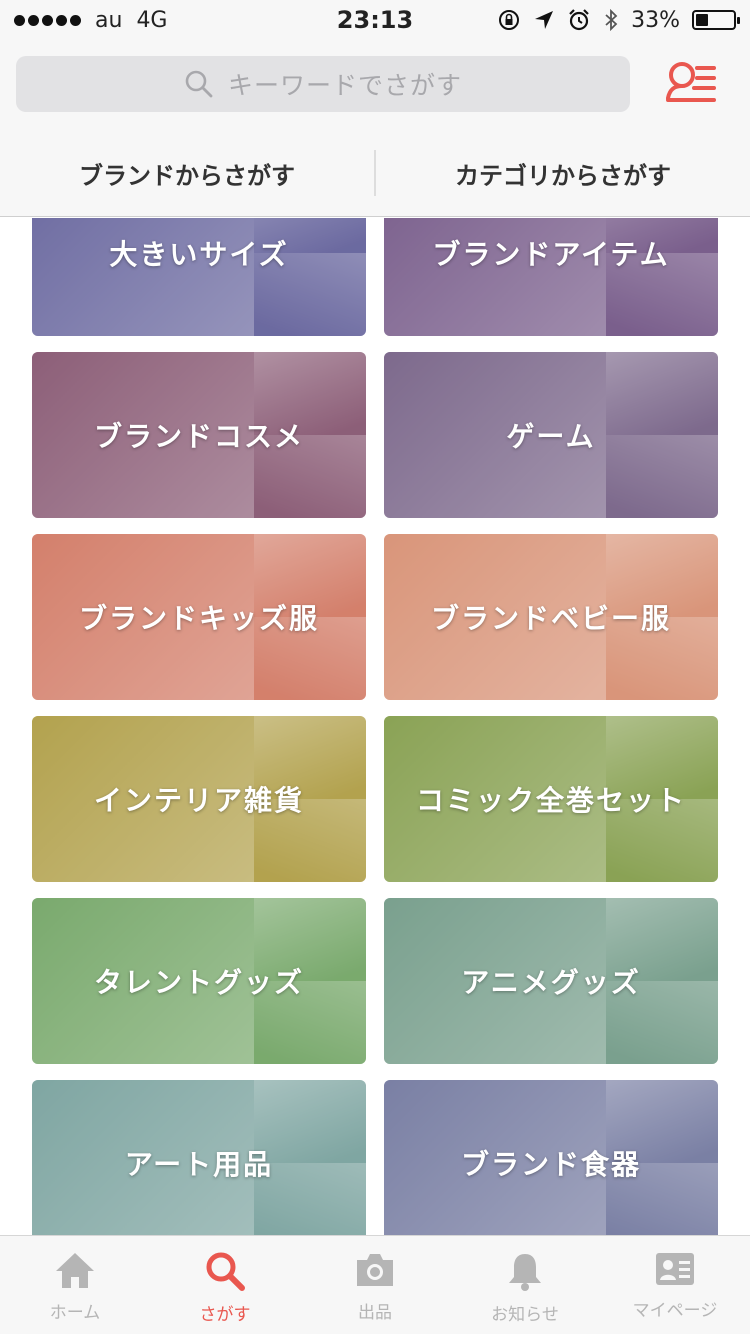  I want to click on tabbar-label: お知らせ, so click(525, 1315).